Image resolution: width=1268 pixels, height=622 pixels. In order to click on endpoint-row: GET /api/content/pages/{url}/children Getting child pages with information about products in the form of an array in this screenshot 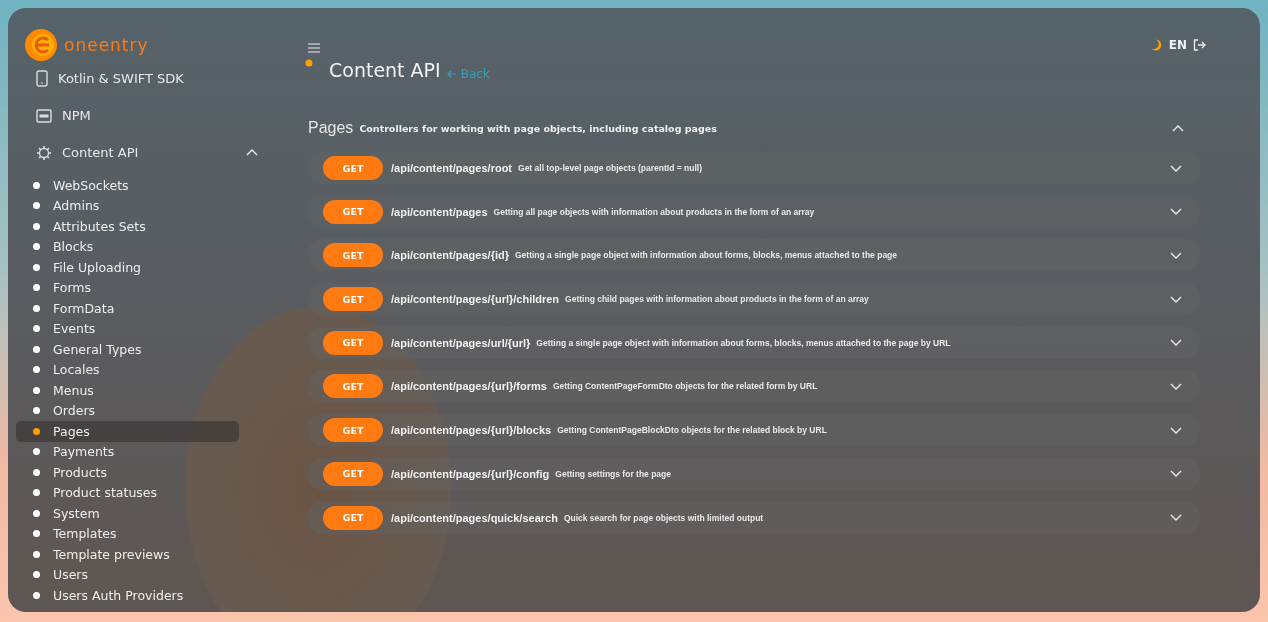, I will do `click(754, 299)`.